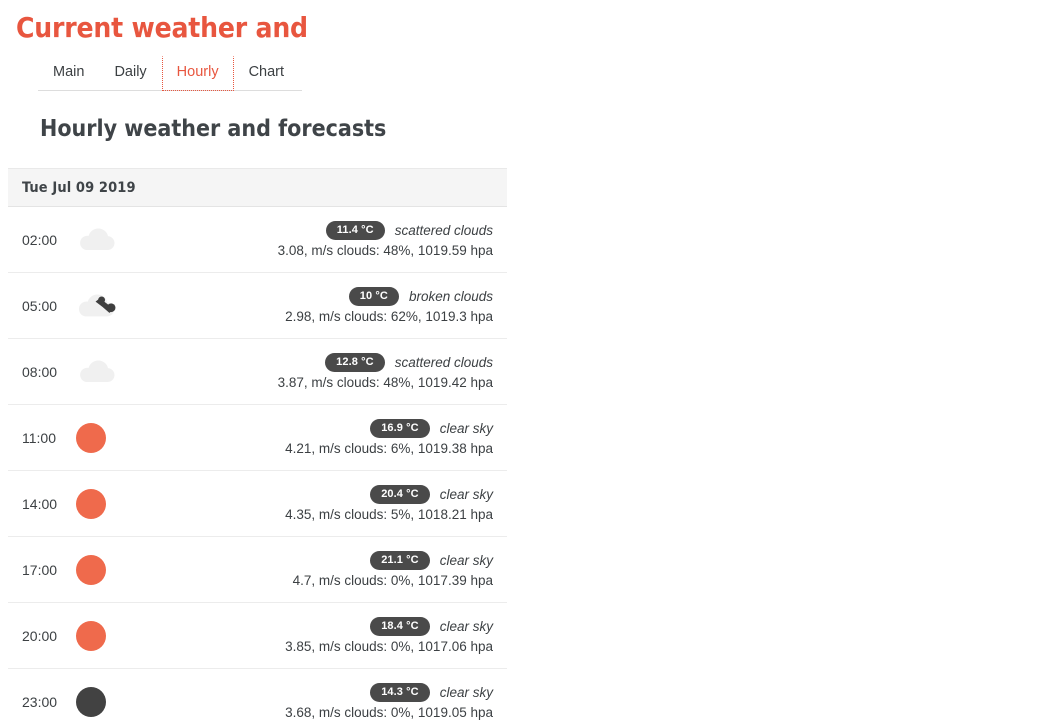  Describe the element at coordinates (40, 635) in the screenshot. I see `hourly-time: 20:00` at that location.